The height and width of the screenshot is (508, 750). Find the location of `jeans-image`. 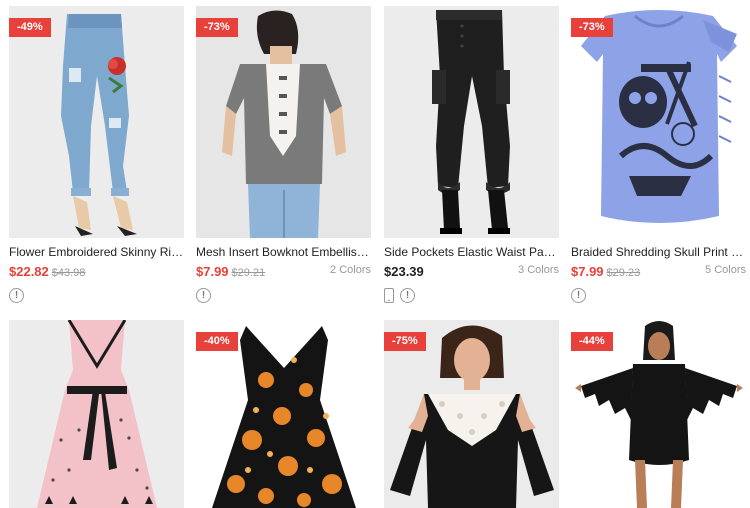

jeans-image is located at coordinates (96, 122).